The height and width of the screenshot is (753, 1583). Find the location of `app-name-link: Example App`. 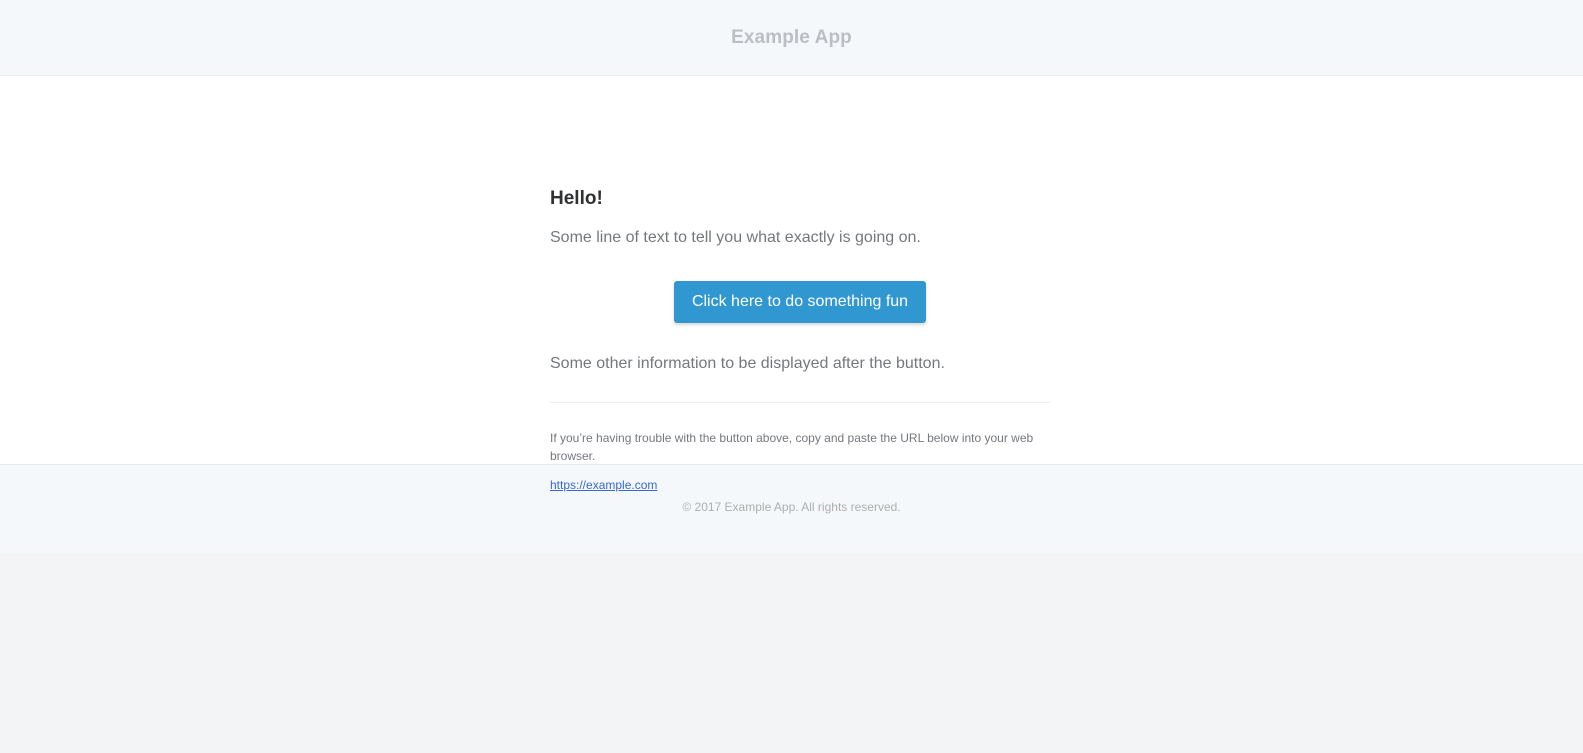

app-name-link: Example App is located at coordinates (791, 38).